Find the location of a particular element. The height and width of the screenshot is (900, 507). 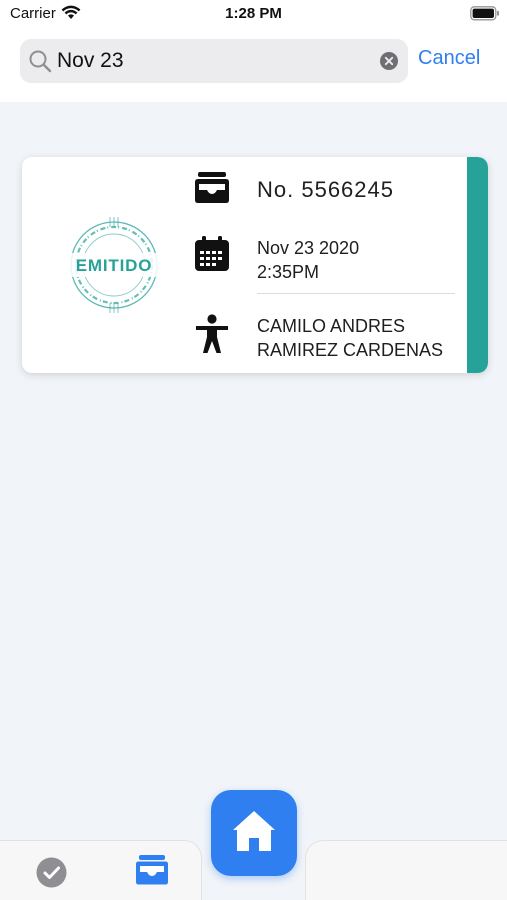

battery-icon is located at coordinates (485, 16).